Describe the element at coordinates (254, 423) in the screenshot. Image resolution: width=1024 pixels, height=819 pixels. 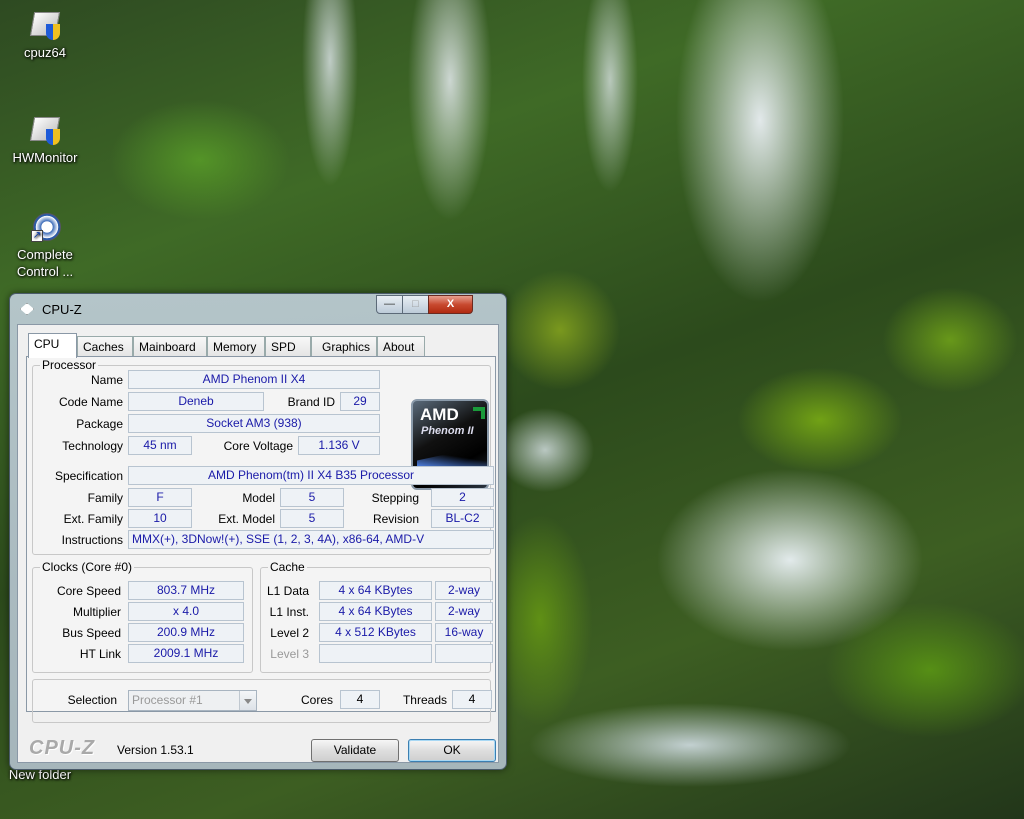
I see `package-value: Socket AM3 (938)` at that location.